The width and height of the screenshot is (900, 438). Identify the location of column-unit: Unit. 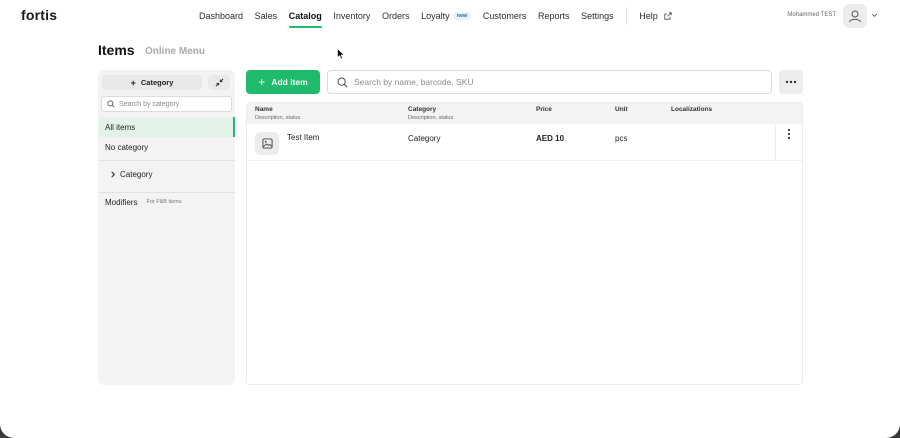
(621, 109).